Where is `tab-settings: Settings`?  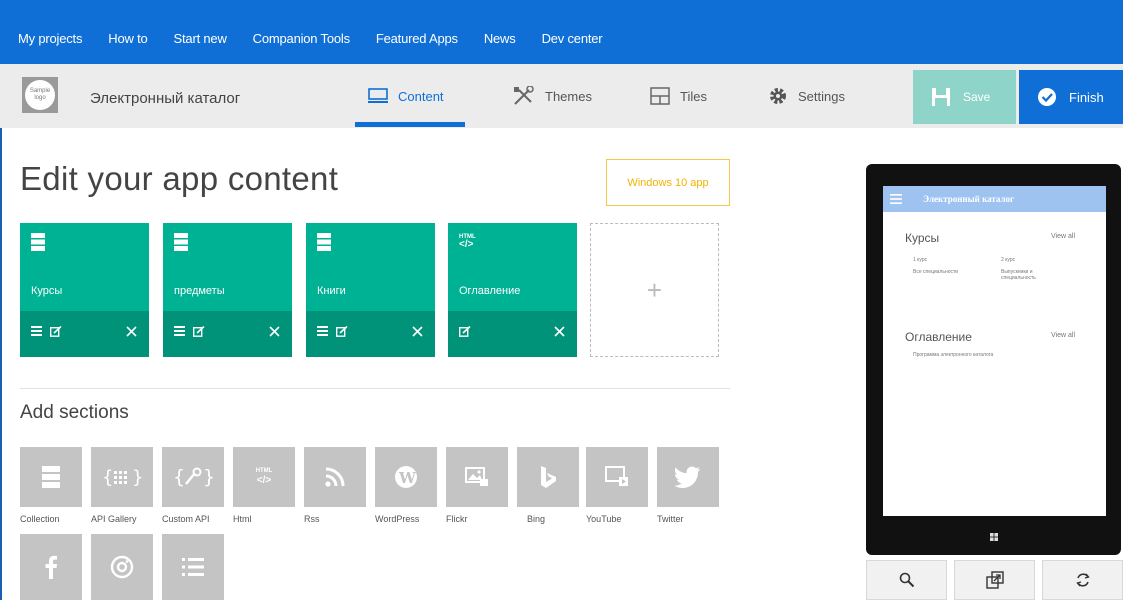
tab-settings: Settings is located at coordinates (806, 96).